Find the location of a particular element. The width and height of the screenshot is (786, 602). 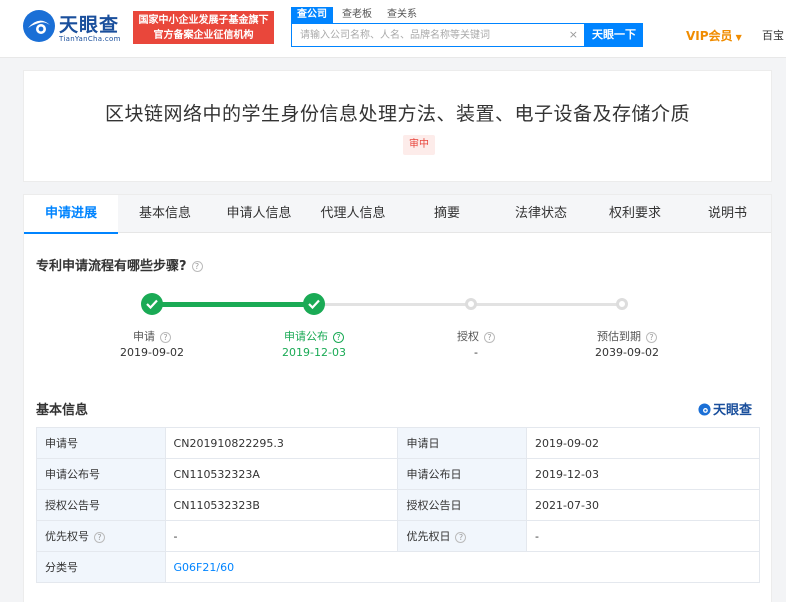

step-date-expire: 2039-09-02 is located at coordinates (627, 352).